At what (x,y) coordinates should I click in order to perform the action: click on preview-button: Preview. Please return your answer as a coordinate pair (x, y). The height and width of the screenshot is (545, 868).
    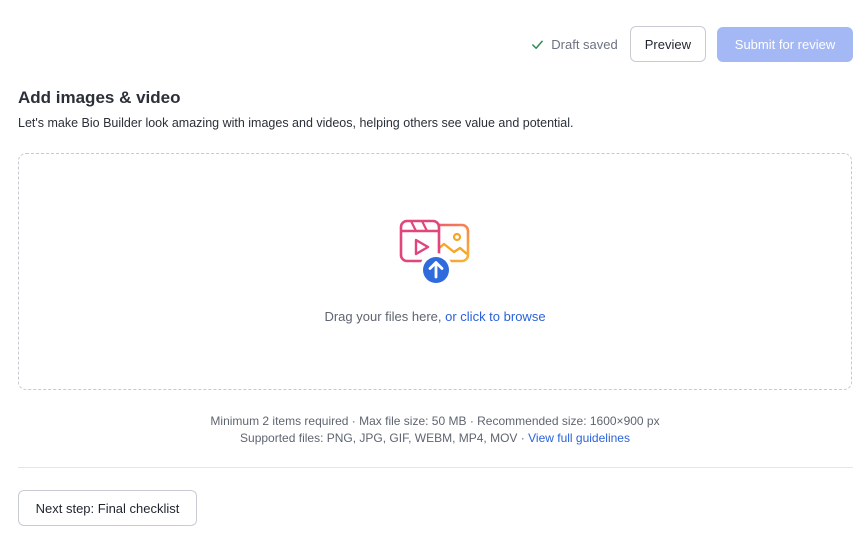
    Looking at the image, I should click on (667, 44).